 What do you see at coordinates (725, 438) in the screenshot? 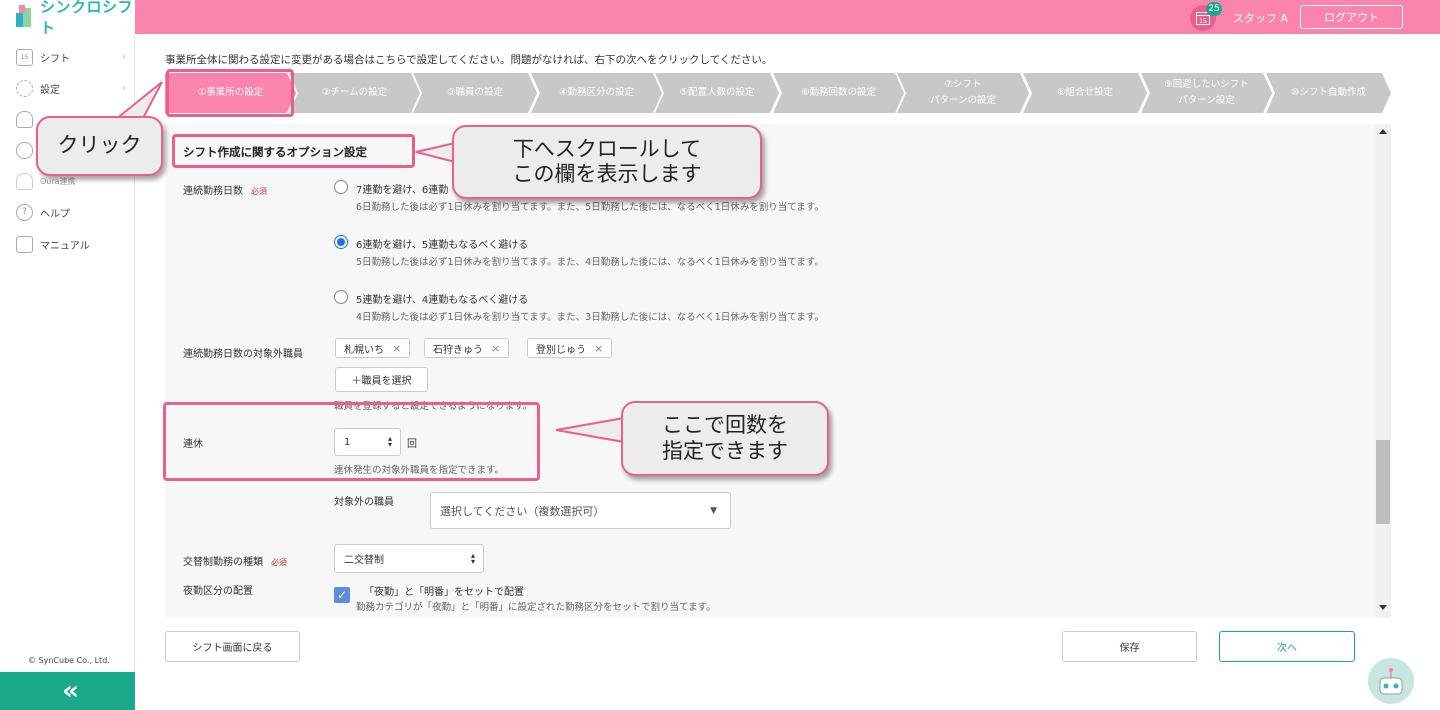
I see `callout-count: ここで回数を 指定できます` at bounding box center [725, 438].